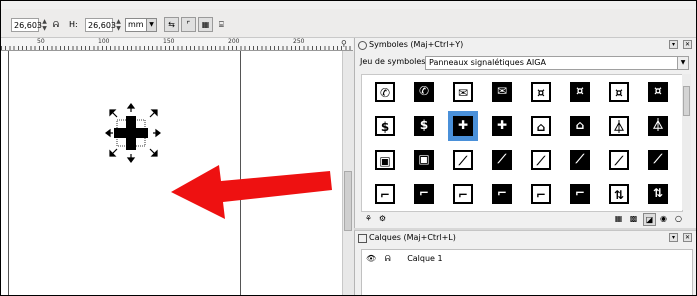 This screenshot has height=296, width=697. Describe the element at coordinates (527, 272) in the screenshot. I see `layers-list: 👁 ᕱ Calque 1` at that location.